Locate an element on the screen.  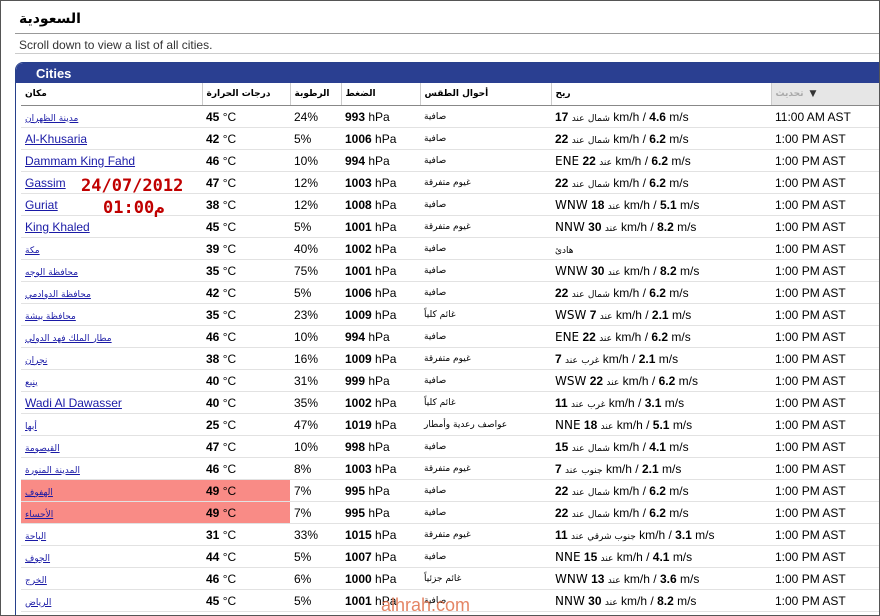
city-link: King Khaled is located at coordinates (57, 227).